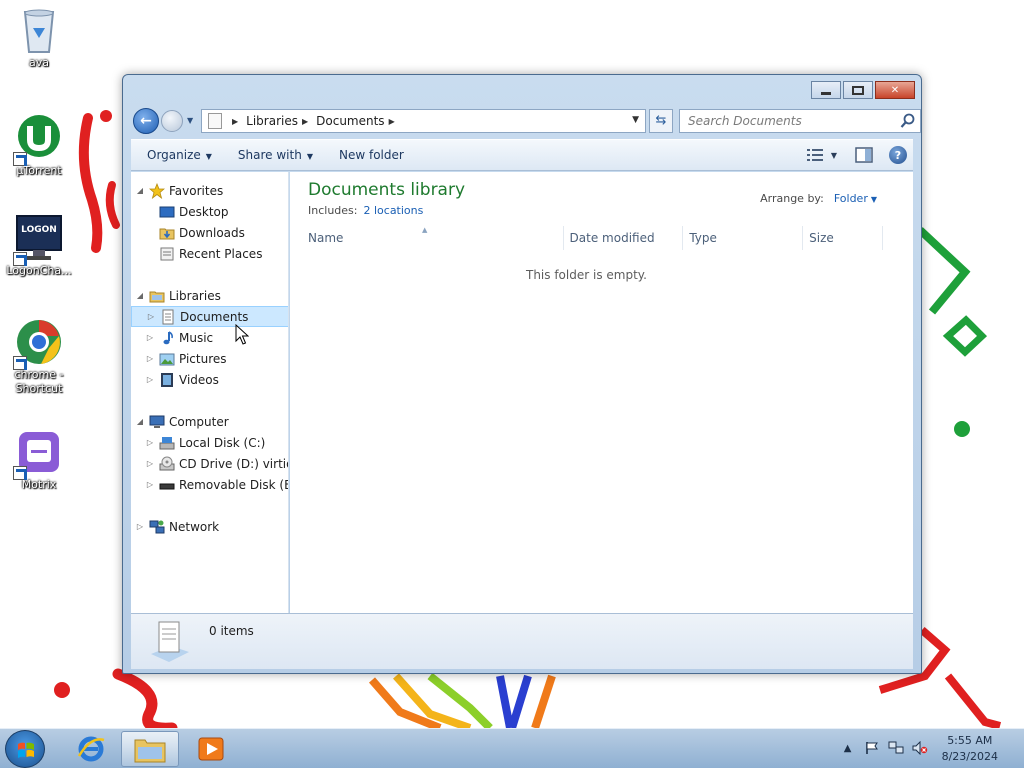 This screenshot has height=768, width=1024. I want to click on nav-item-removable-disk: ▷ Removable Disk (E:), so click(209, 484).